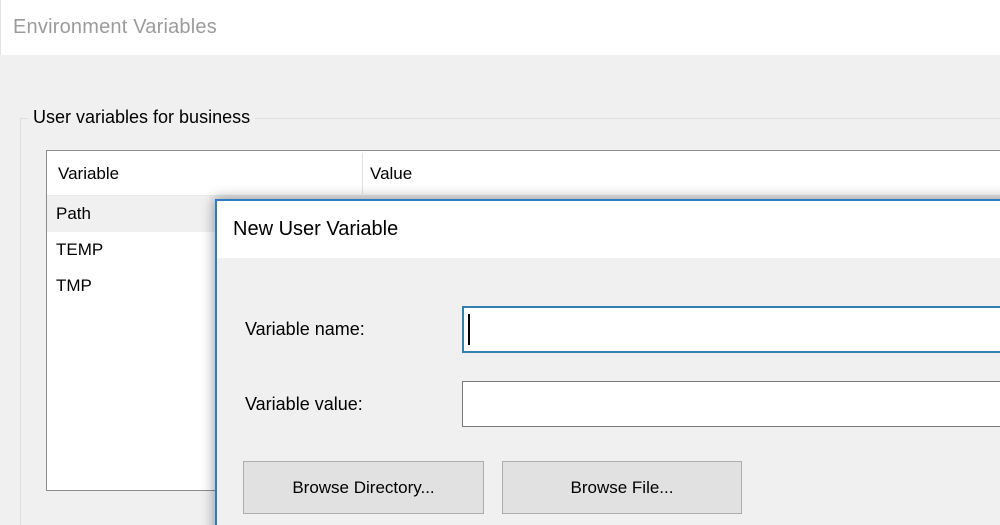  What do you see at coordinates (305, 329) in the screenshot?
I see `variable-name-label: Variable name:` at bounding box center [305, 329].